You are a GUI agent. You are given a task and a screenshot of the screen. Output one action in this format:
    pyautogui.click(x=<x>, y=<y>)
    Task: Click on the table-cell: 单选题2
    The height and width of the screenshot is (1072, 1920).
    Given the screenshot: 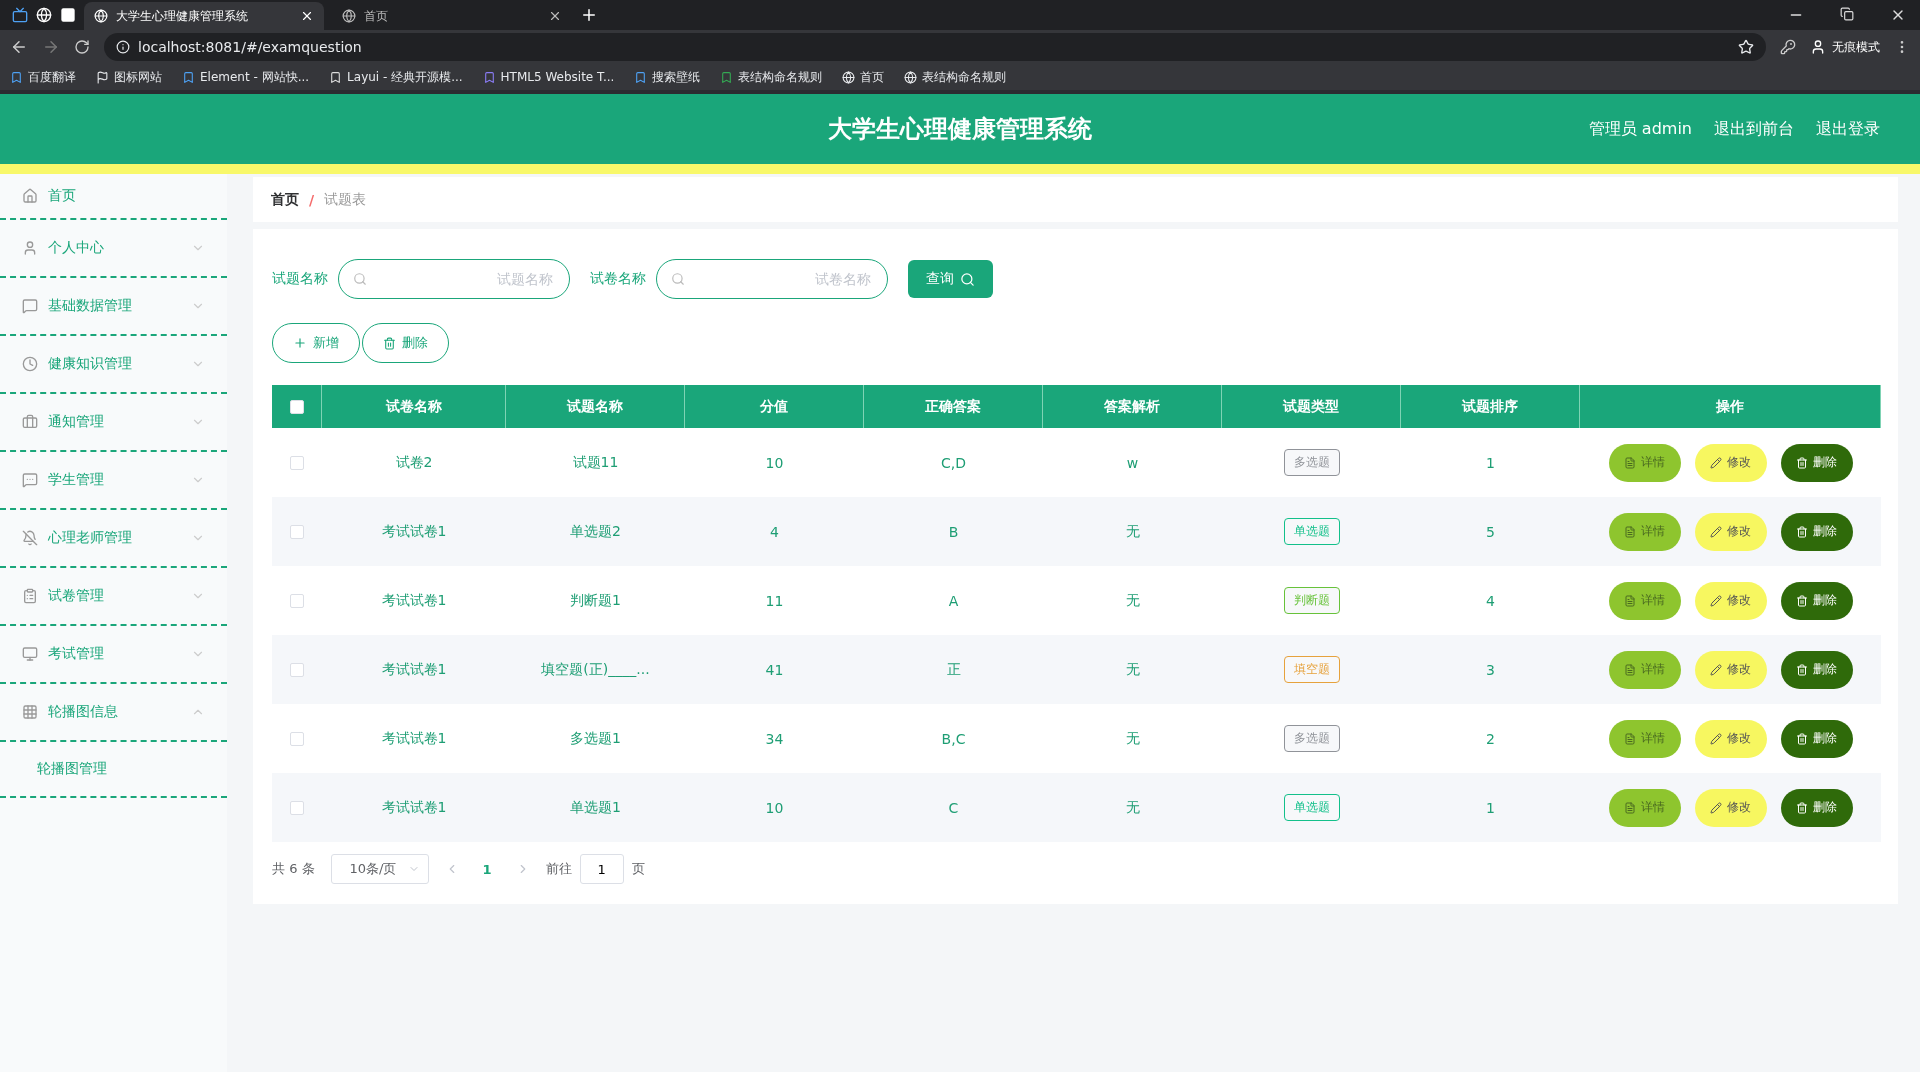 What is the action you would take?
    pyautogui.click(x=595, y=531)
    